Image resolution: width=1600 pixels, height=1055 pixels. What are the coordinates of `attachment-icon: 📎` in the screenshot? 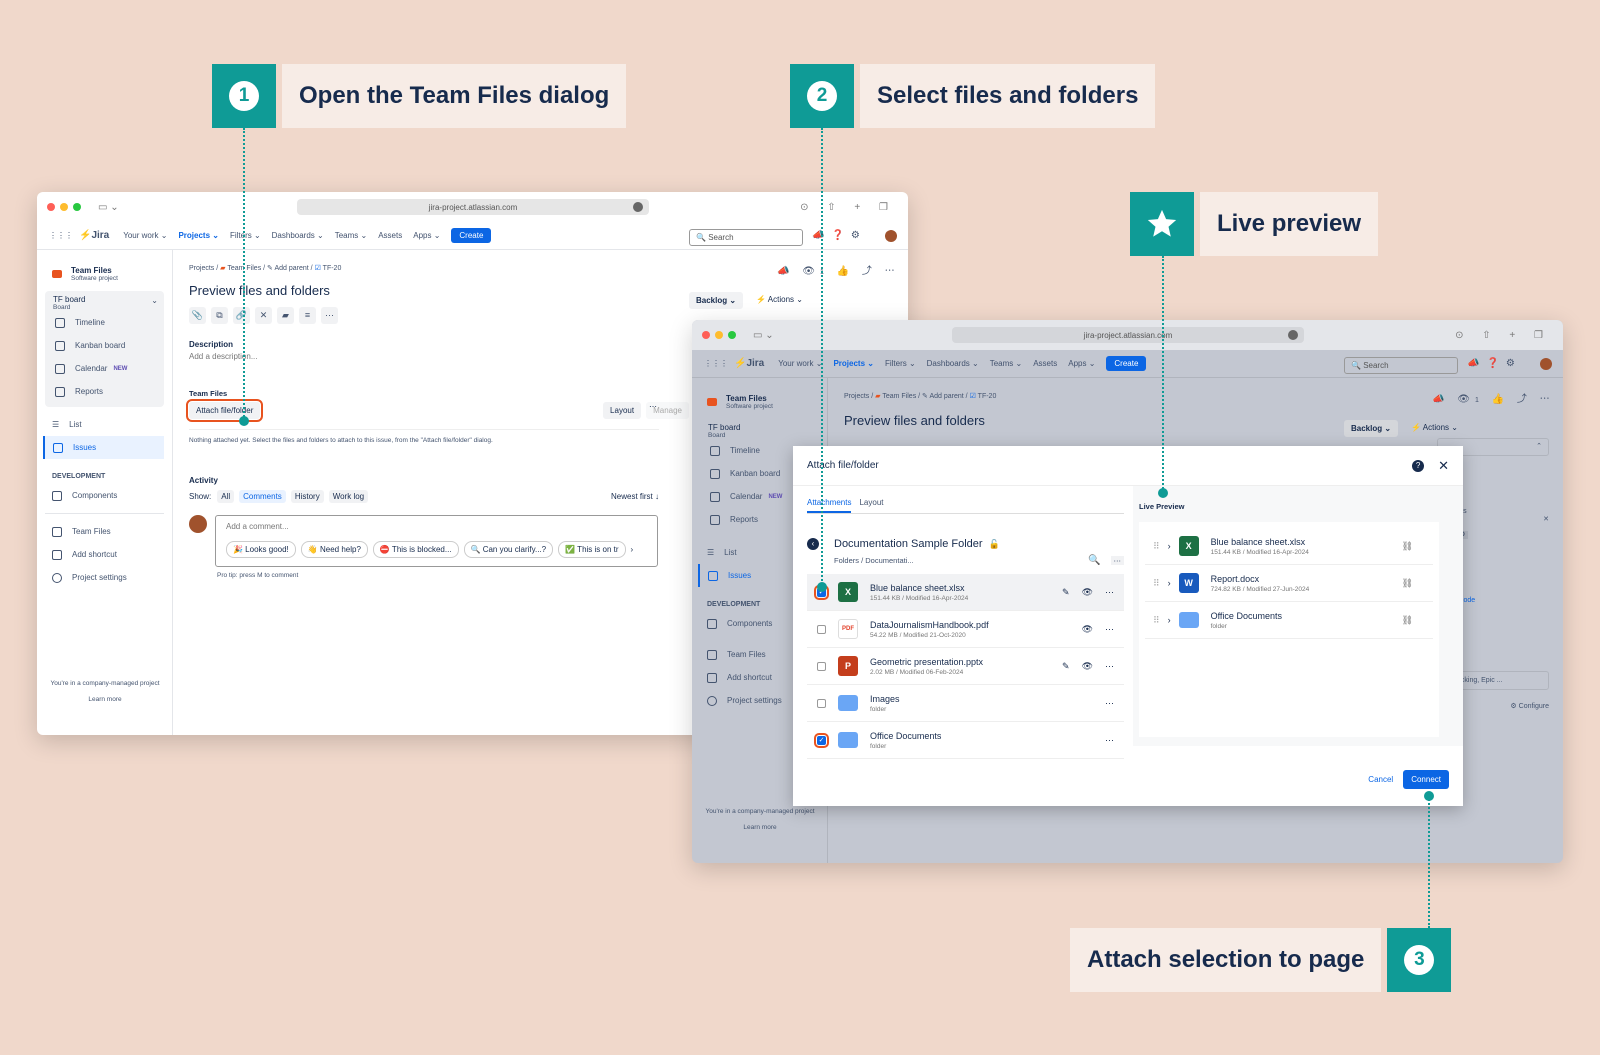 It's located at (197, 315).